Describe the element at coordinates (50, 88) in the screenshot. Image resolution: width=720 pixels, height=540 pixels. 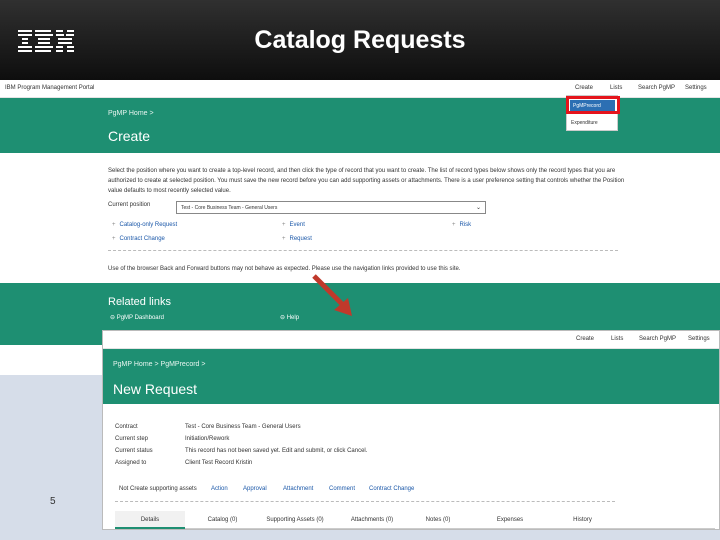
I see `app-name: IBM Program Management Portal` at that location.